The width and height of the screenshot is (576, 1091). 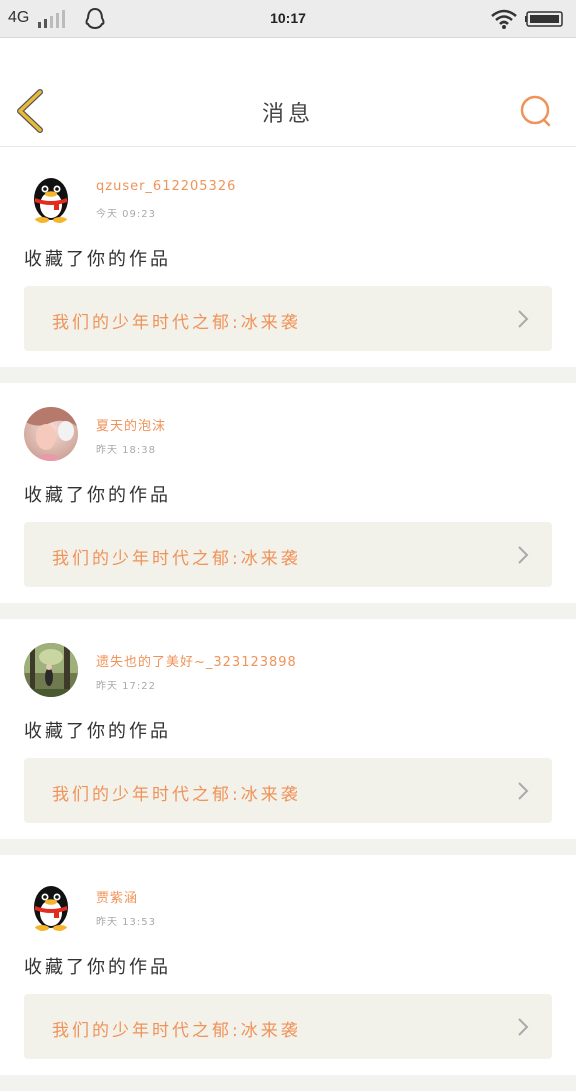 What do you see at coordinates (287, 114) in the screenshot?
I see `page-title: 消息` at bounding box center [287, 114].